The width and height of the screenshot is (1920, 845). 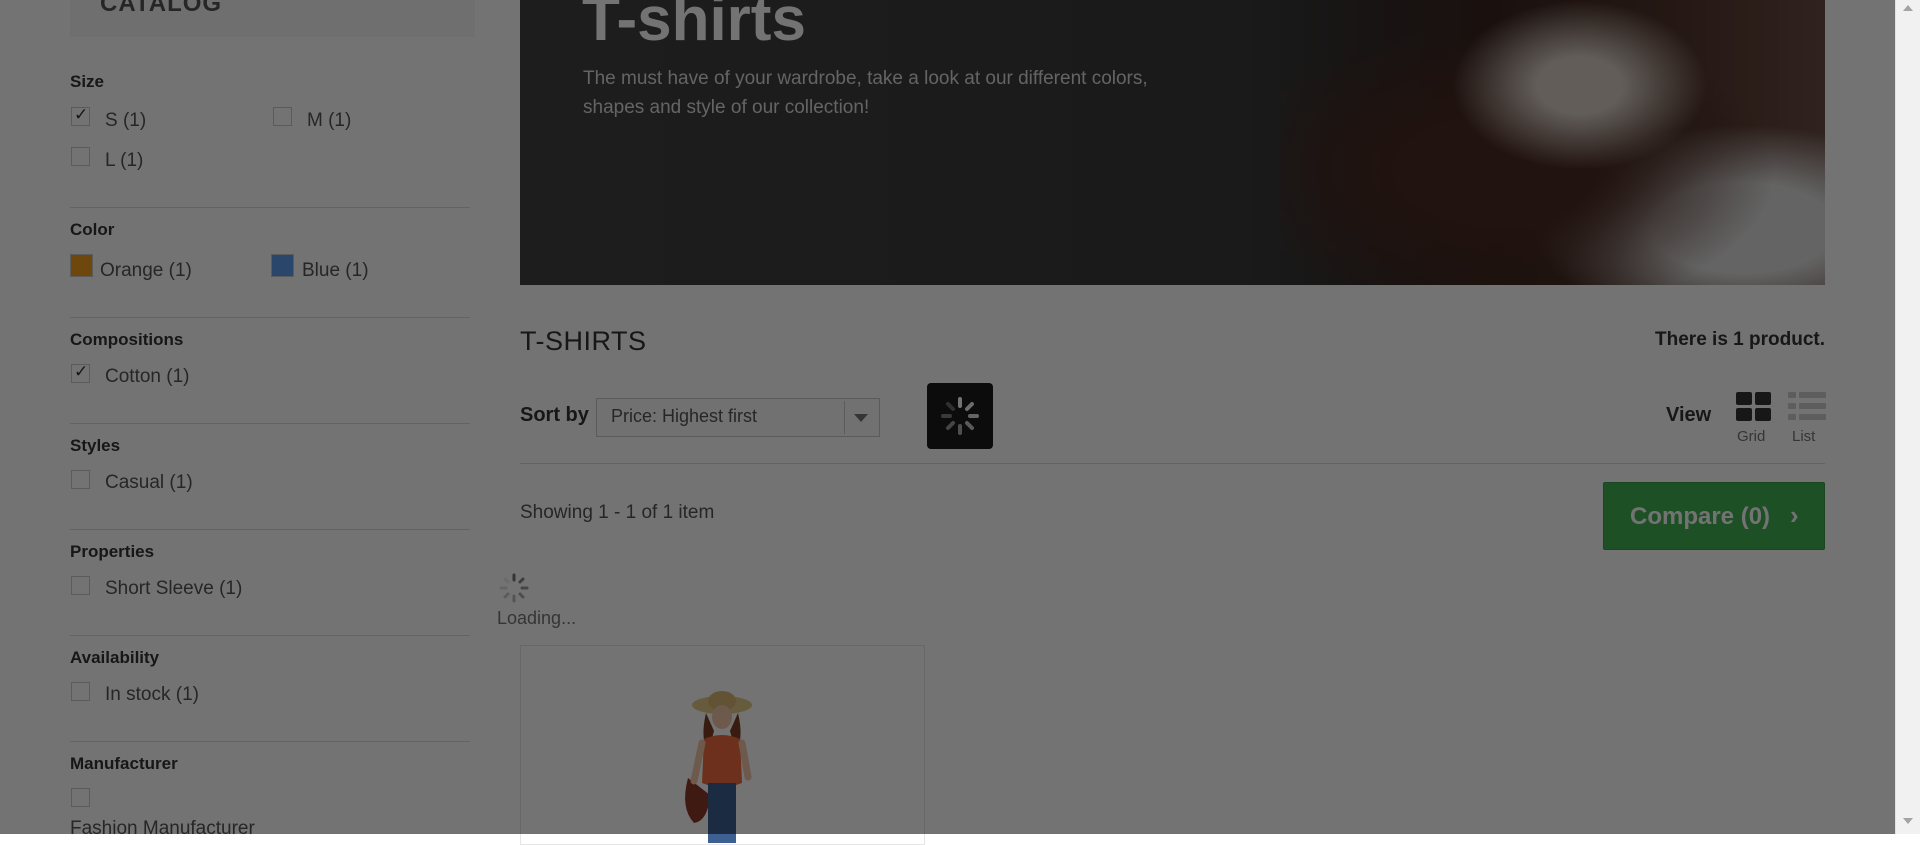 What do you see at coordinates (1803, 436) in the screenshot?
I see `list-view-label: List` at bounding box center [1803, 436].